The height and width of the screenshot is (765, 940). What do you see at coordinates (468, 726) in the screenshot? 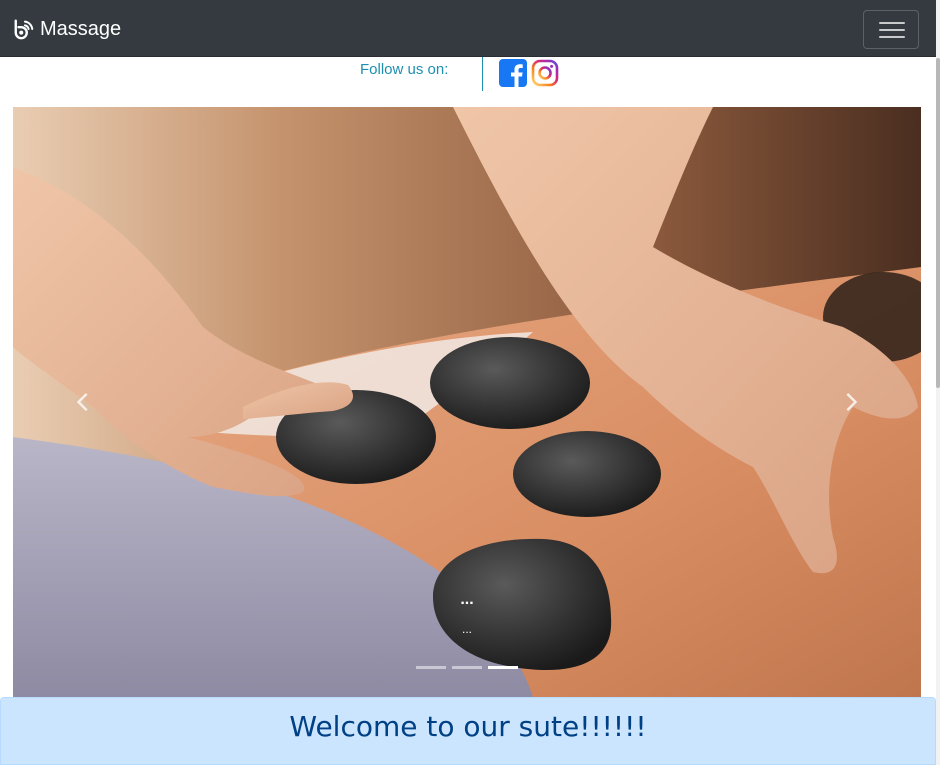
I see `welcome-heading: Welcome to our sute!!!!!!` at bounding box center [468, 726].